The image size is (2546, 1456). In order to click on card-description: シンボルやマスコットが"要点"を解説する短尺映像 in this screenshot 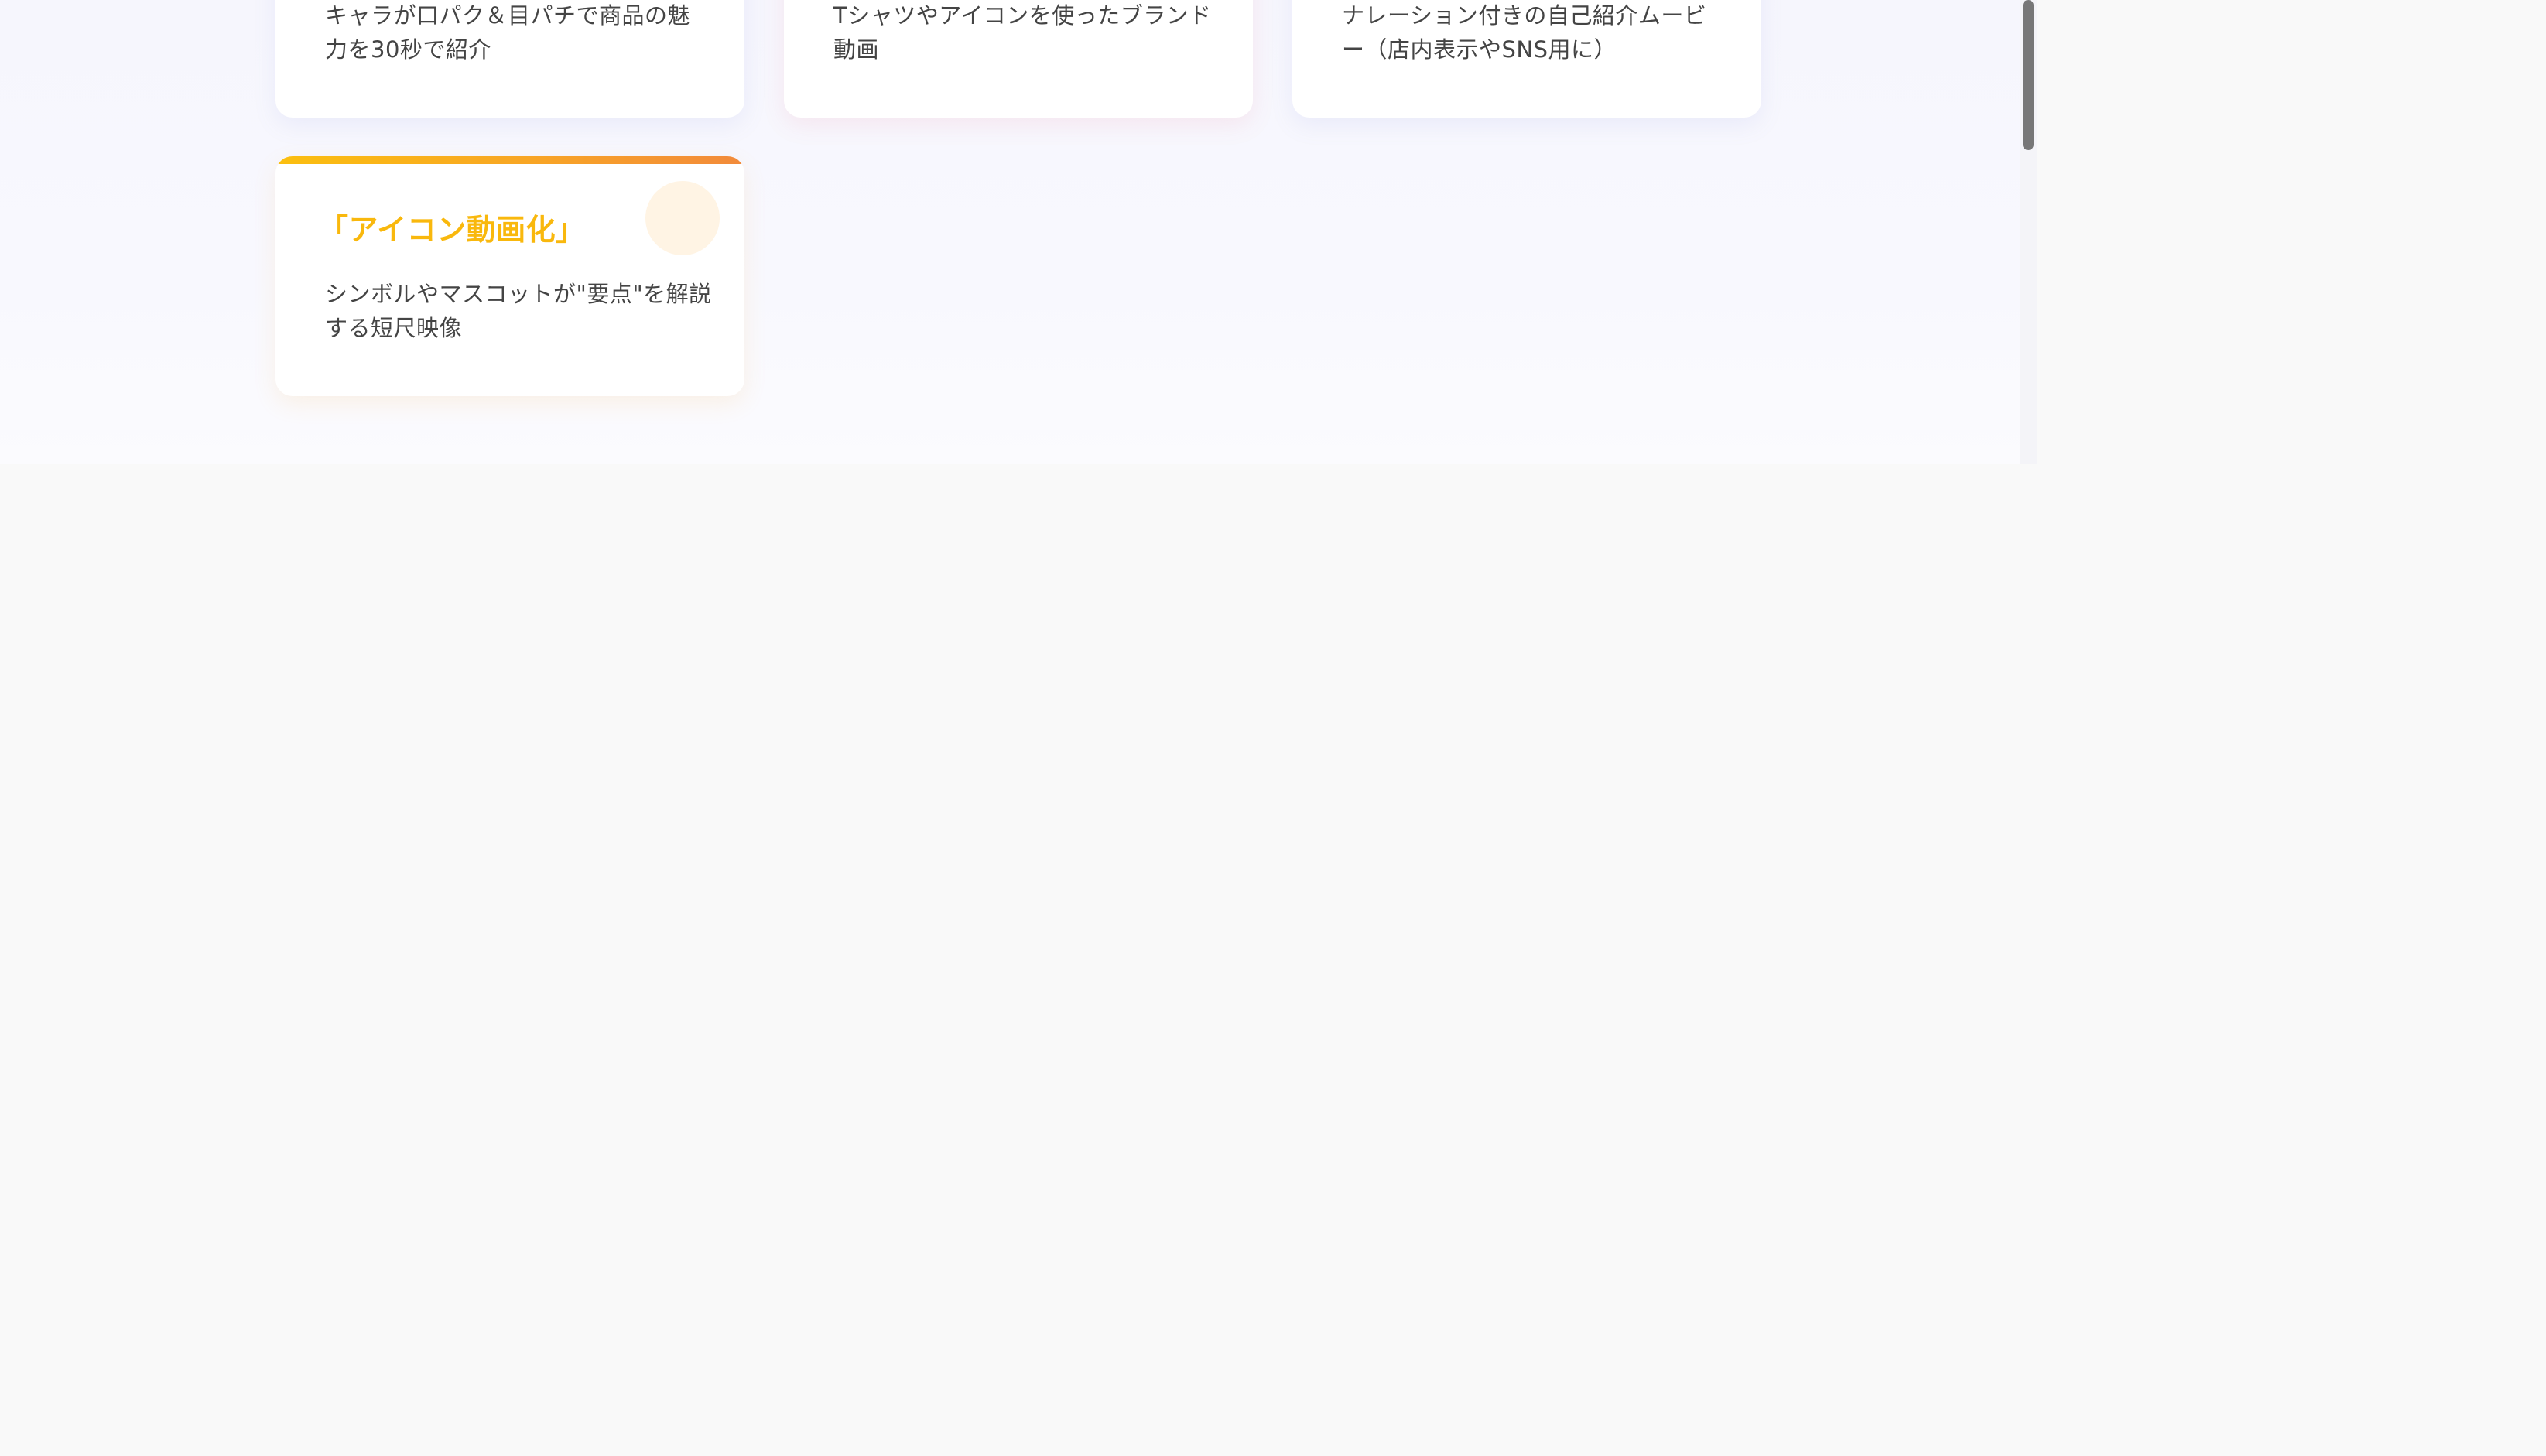, I will do `click(518, 311)`.